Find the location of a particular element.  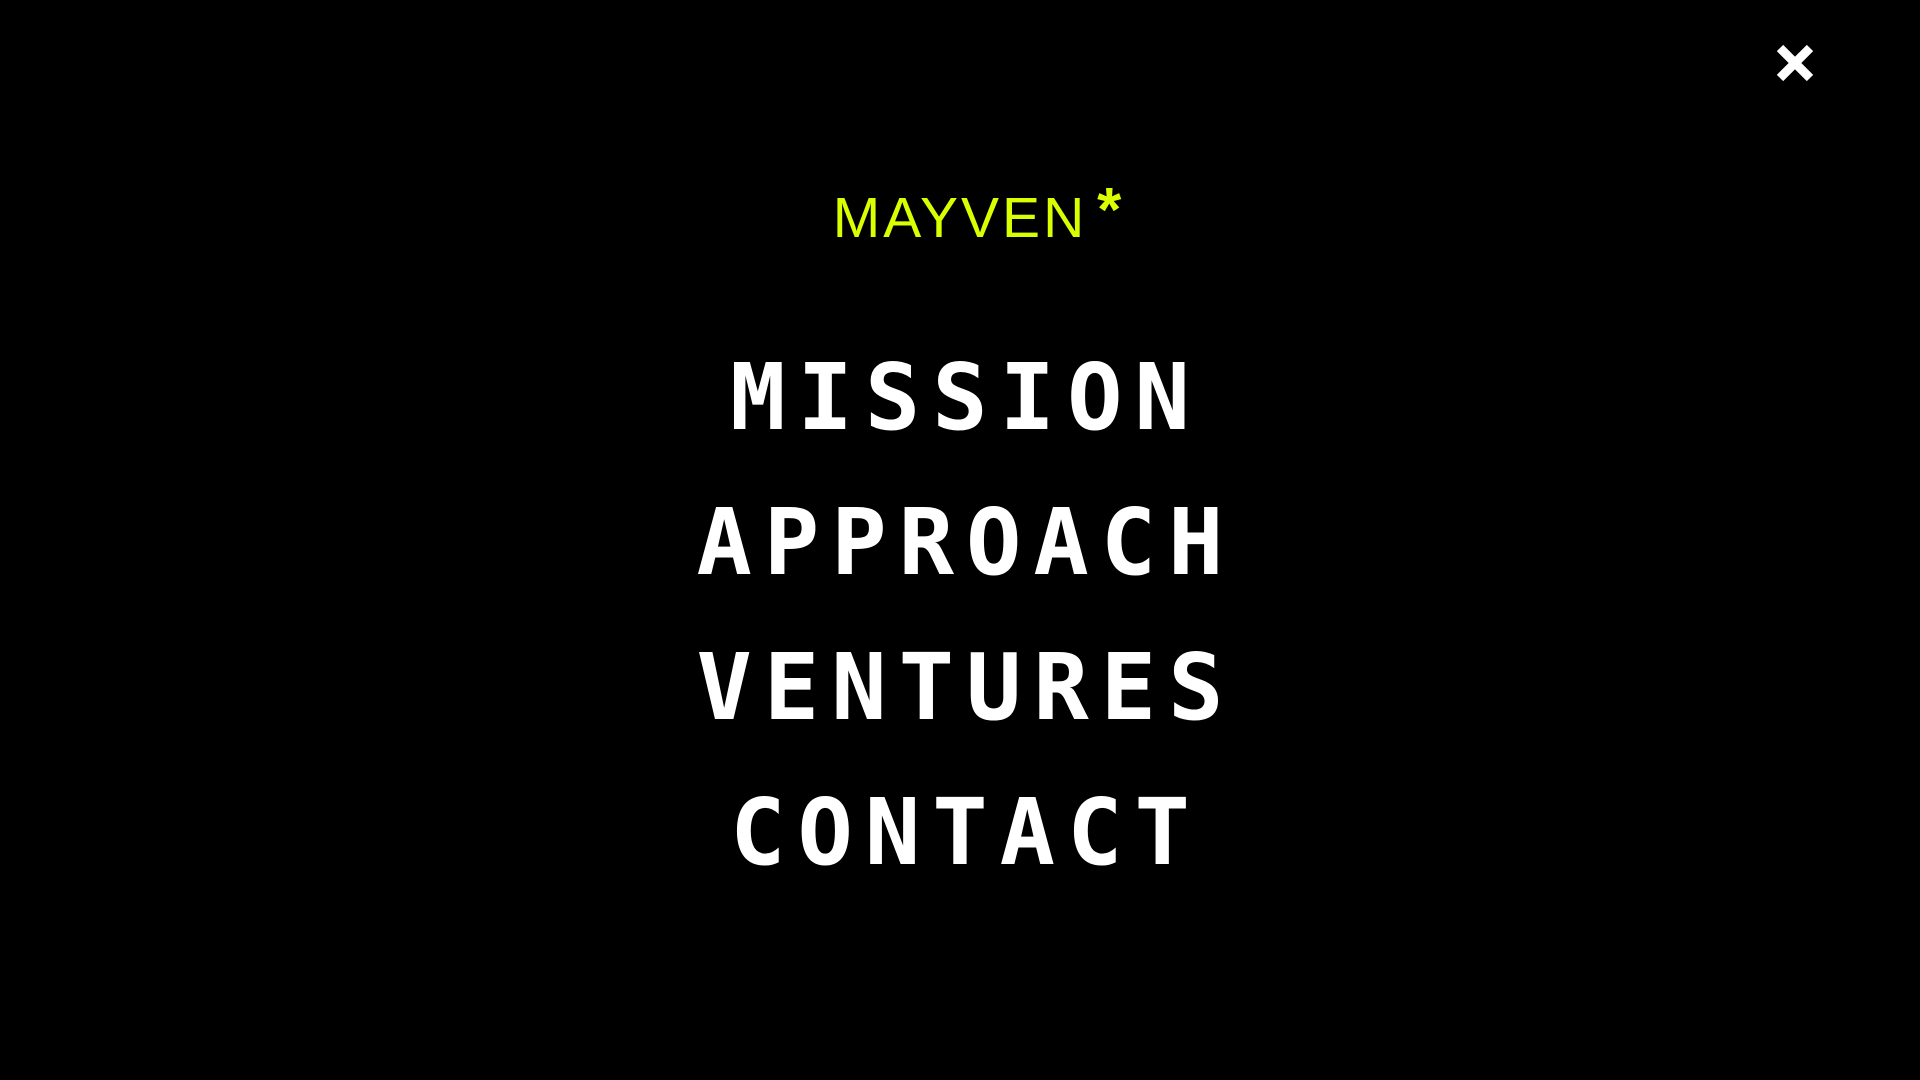

nav-link-approach: APPROACH is located at coordinates (959, 542).